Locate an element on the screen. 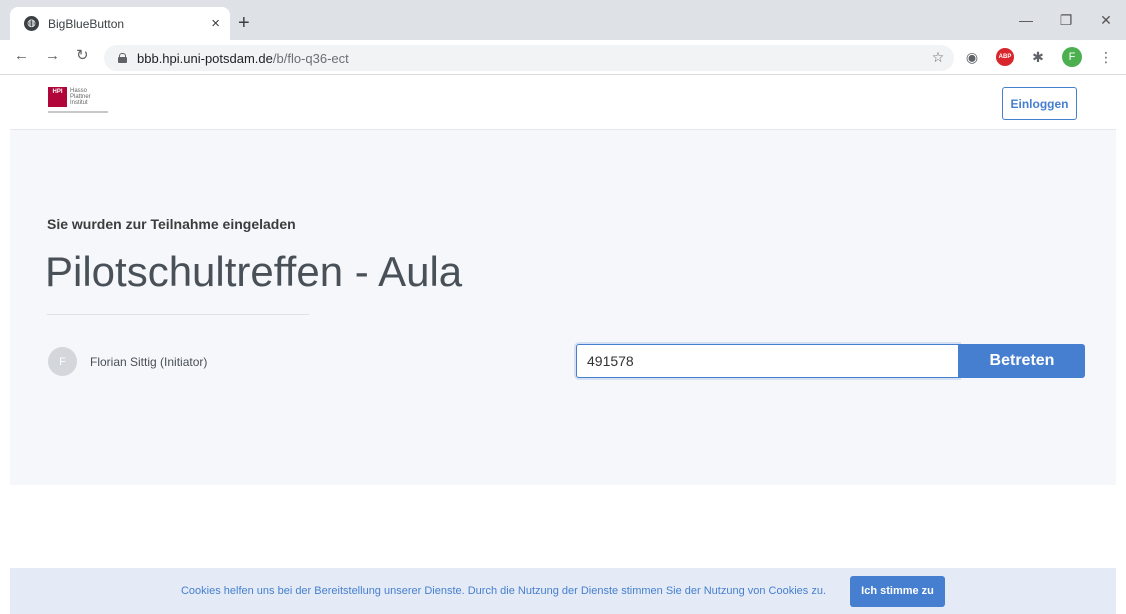  new-tab-button: + is located at coordinates (244, 23).